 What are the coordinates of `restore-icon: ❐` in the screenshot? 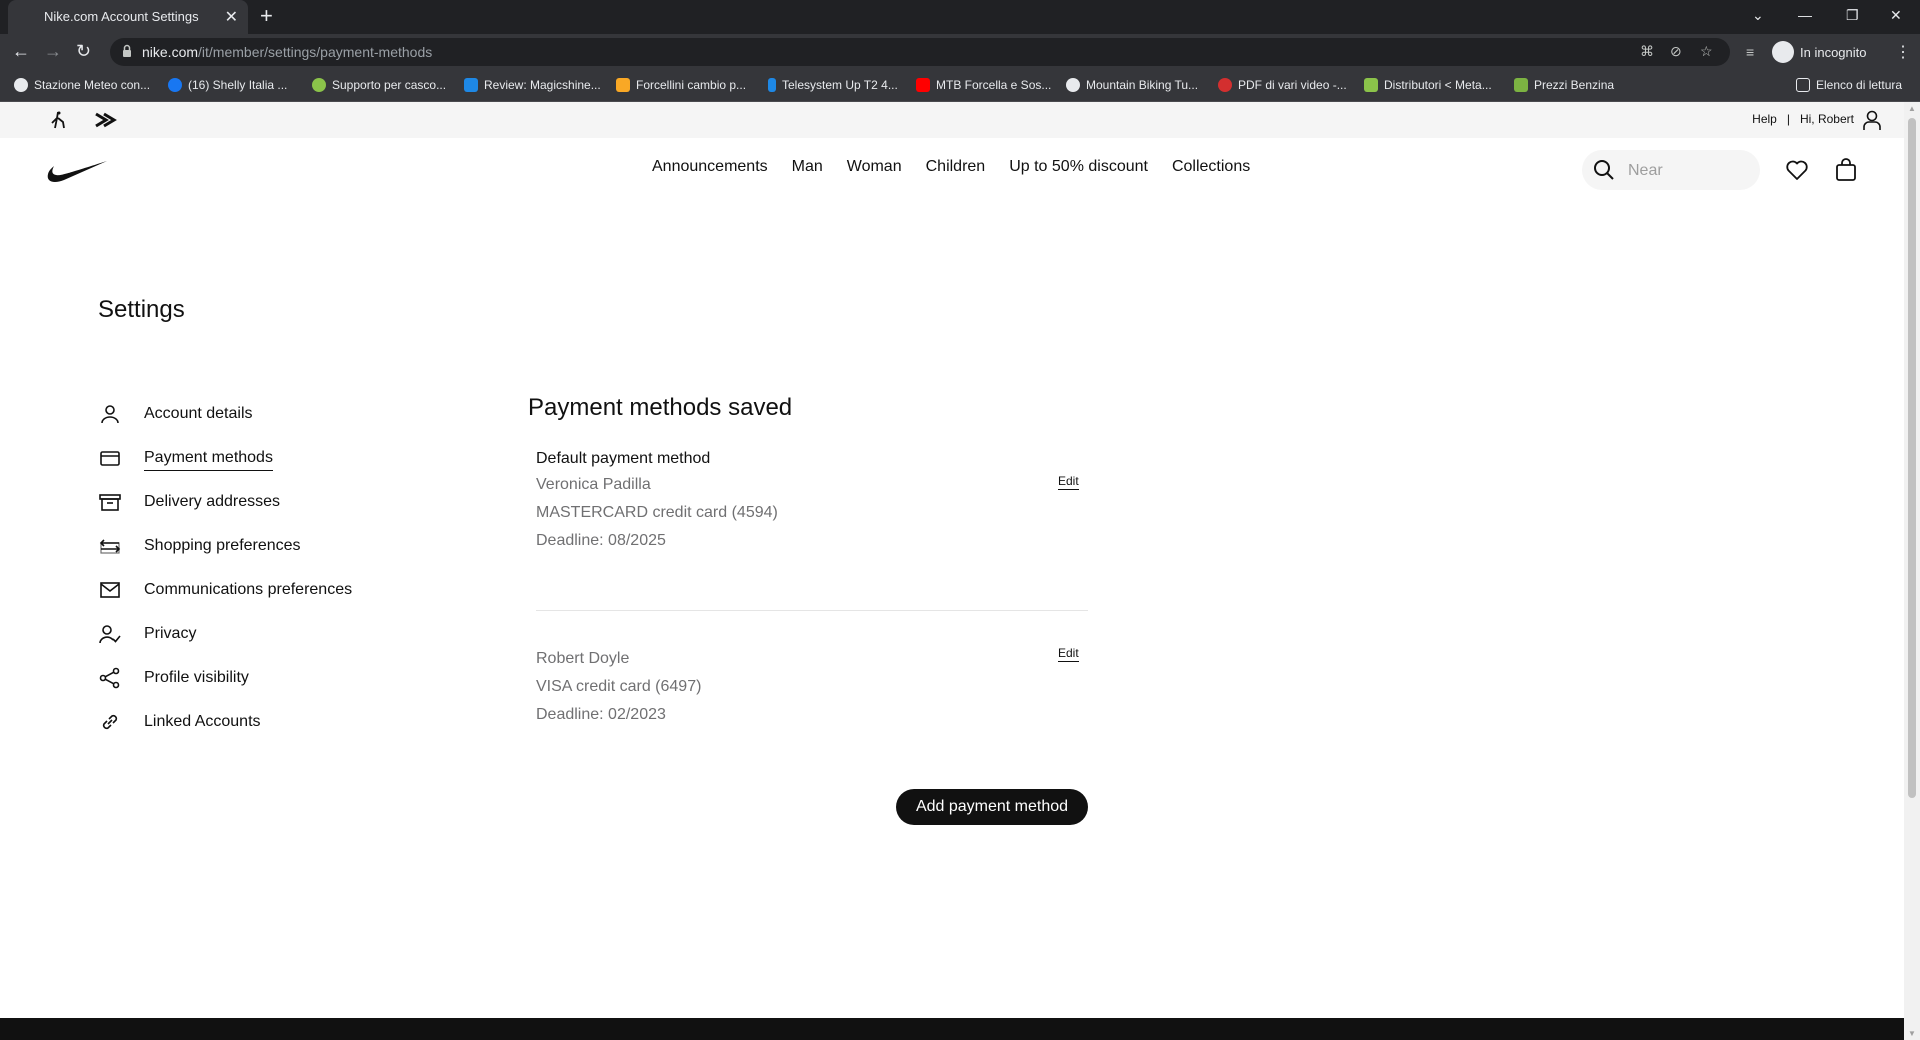 It's located at (1852, 15).